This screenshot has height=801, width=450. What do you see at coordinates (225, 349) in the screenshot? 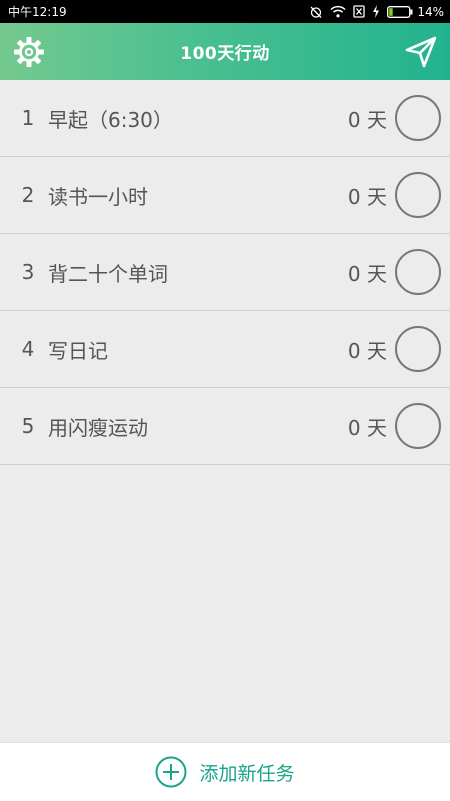
I see `task-row: 4 写日记 0 天` at bounding box center [225, 349].